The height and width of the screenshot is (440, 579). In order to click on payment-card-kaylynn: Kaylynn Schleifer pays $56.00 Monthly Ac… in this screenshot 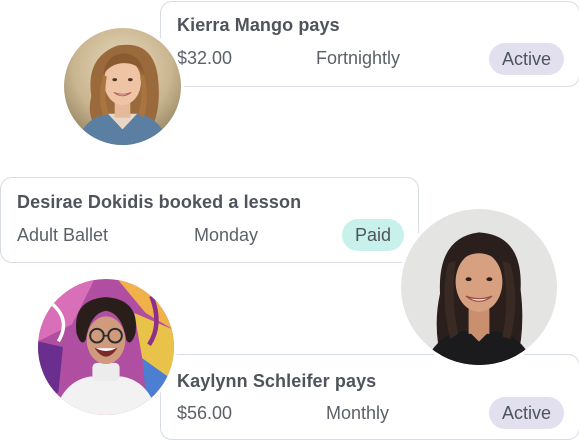, I will do `click(369, 397)`.